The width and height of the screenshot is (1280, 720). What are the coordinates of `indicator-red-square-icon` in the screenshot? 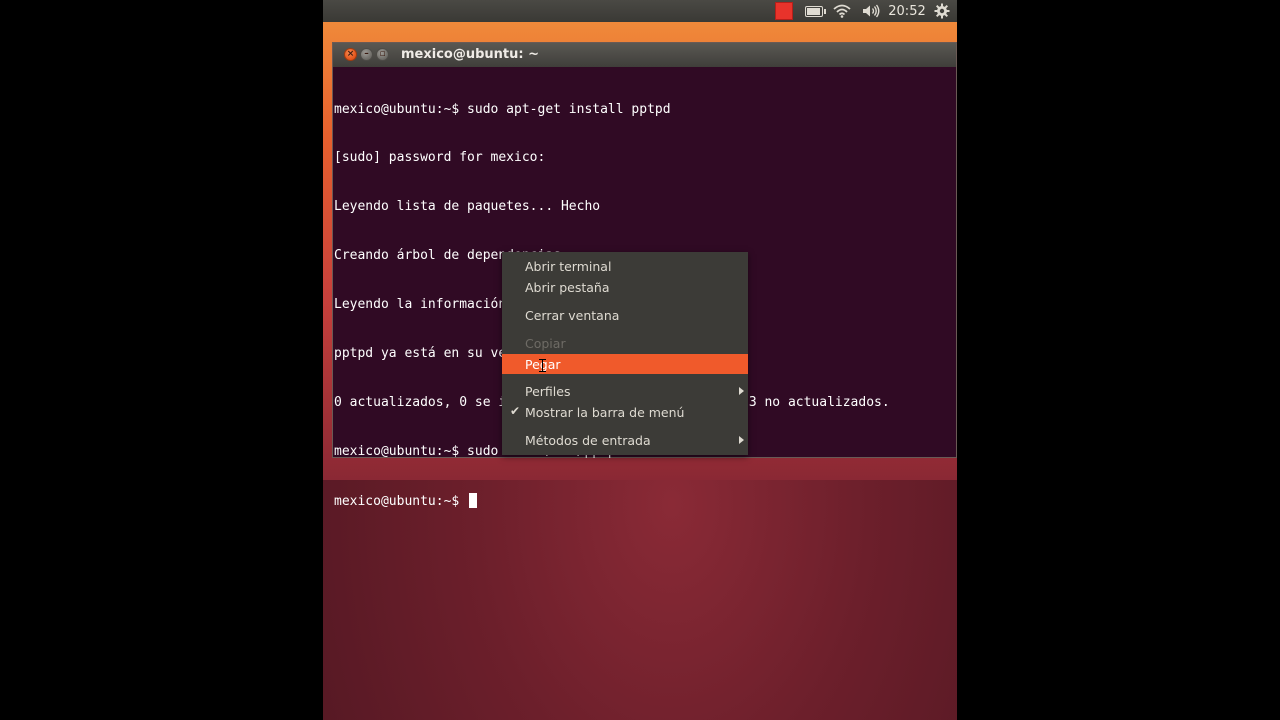 It's located at (784, 11).